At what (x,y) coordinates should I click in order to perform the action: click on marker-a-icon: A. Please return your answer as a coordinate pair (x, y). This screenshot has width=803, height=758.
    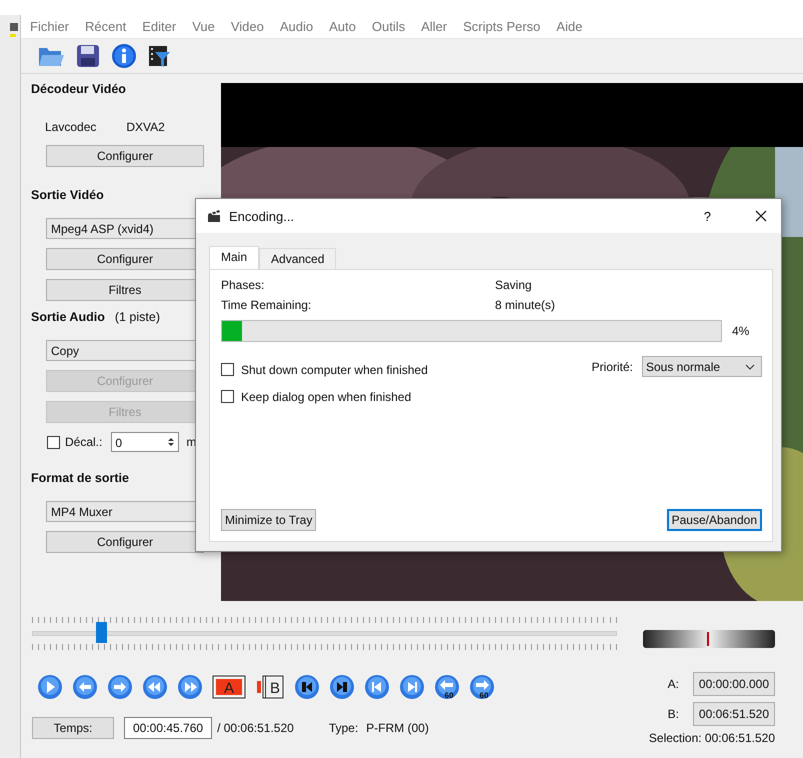
    Looking at the image, I should click on (229, 687).